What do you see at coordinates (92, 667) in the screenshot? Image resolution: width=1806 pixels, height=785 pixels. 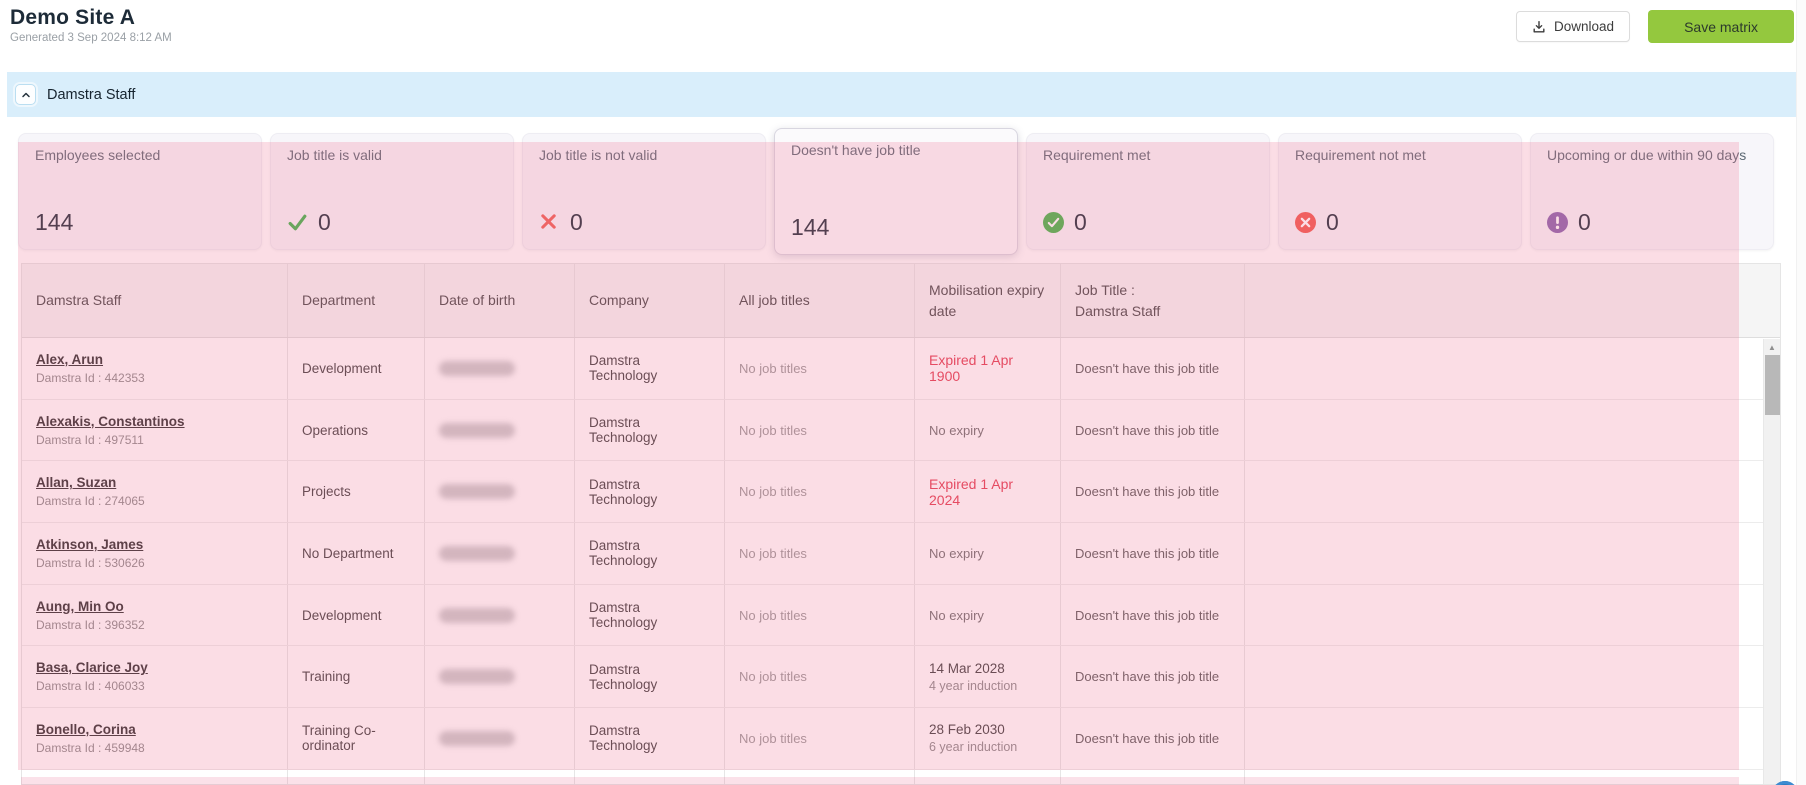 I see `employee-link: Basa, Clarice Joy` at bounding box center [92, 667].